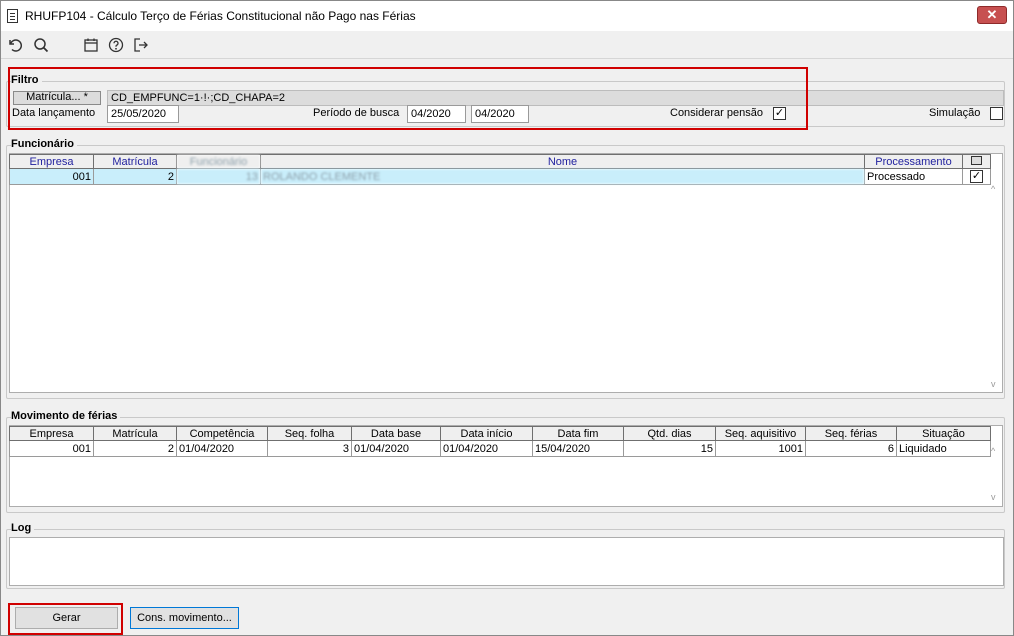 Image resolution: width=1014 pixels, height=636 pixels. I want to click on cell-data-base: 01/04/2020, so click(396, 448).